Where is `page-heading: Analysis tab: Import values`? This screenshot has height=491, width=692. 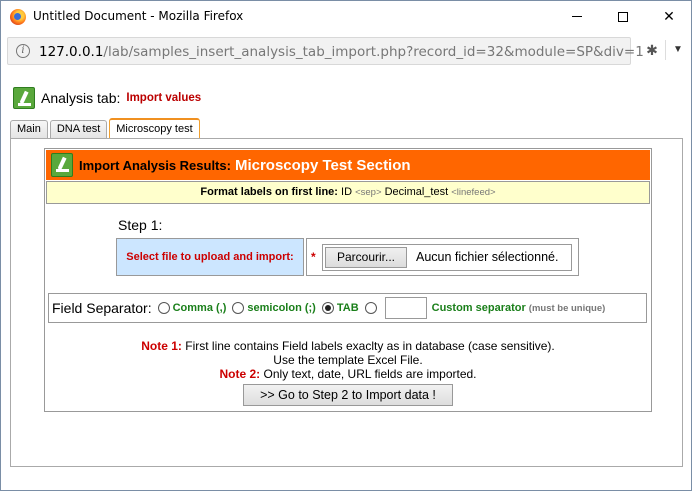
page-heading: Analysis tab: Import values is located at coordinates (107, 98).